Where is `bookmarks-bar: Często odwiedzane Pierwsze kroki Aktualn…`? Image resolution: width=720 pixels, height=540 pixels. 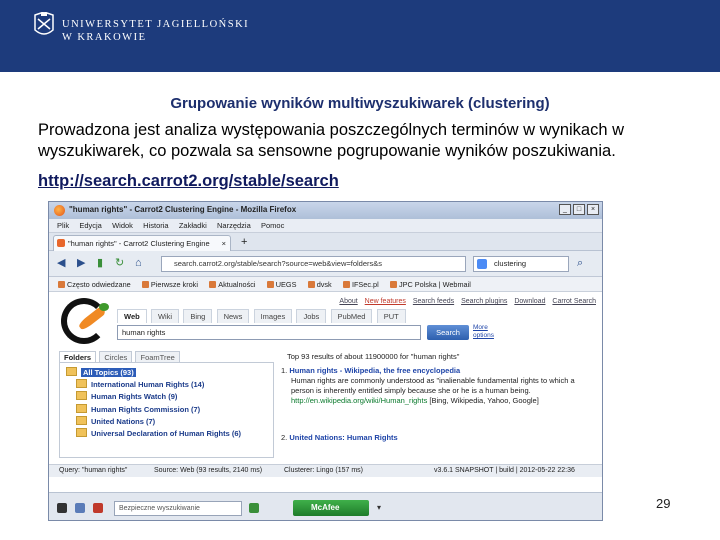
bookmarks-bar: Często odwiedzane Pierwsze kroki Aktualn… is located at coordinates (325, 284).